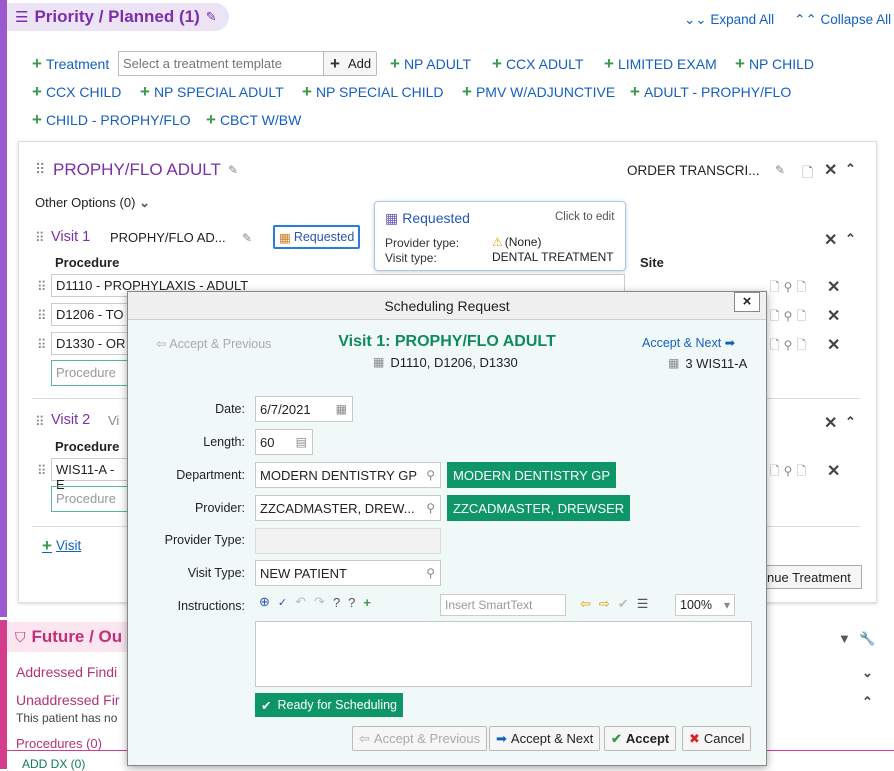 The height and width of the screenshot is (771, 894). What do you see at coordinates (348, 508) in the screenshot?
I see `provider-field: ZZCADMASTER, DREW... ⚲` at bounding box center [348, 508].